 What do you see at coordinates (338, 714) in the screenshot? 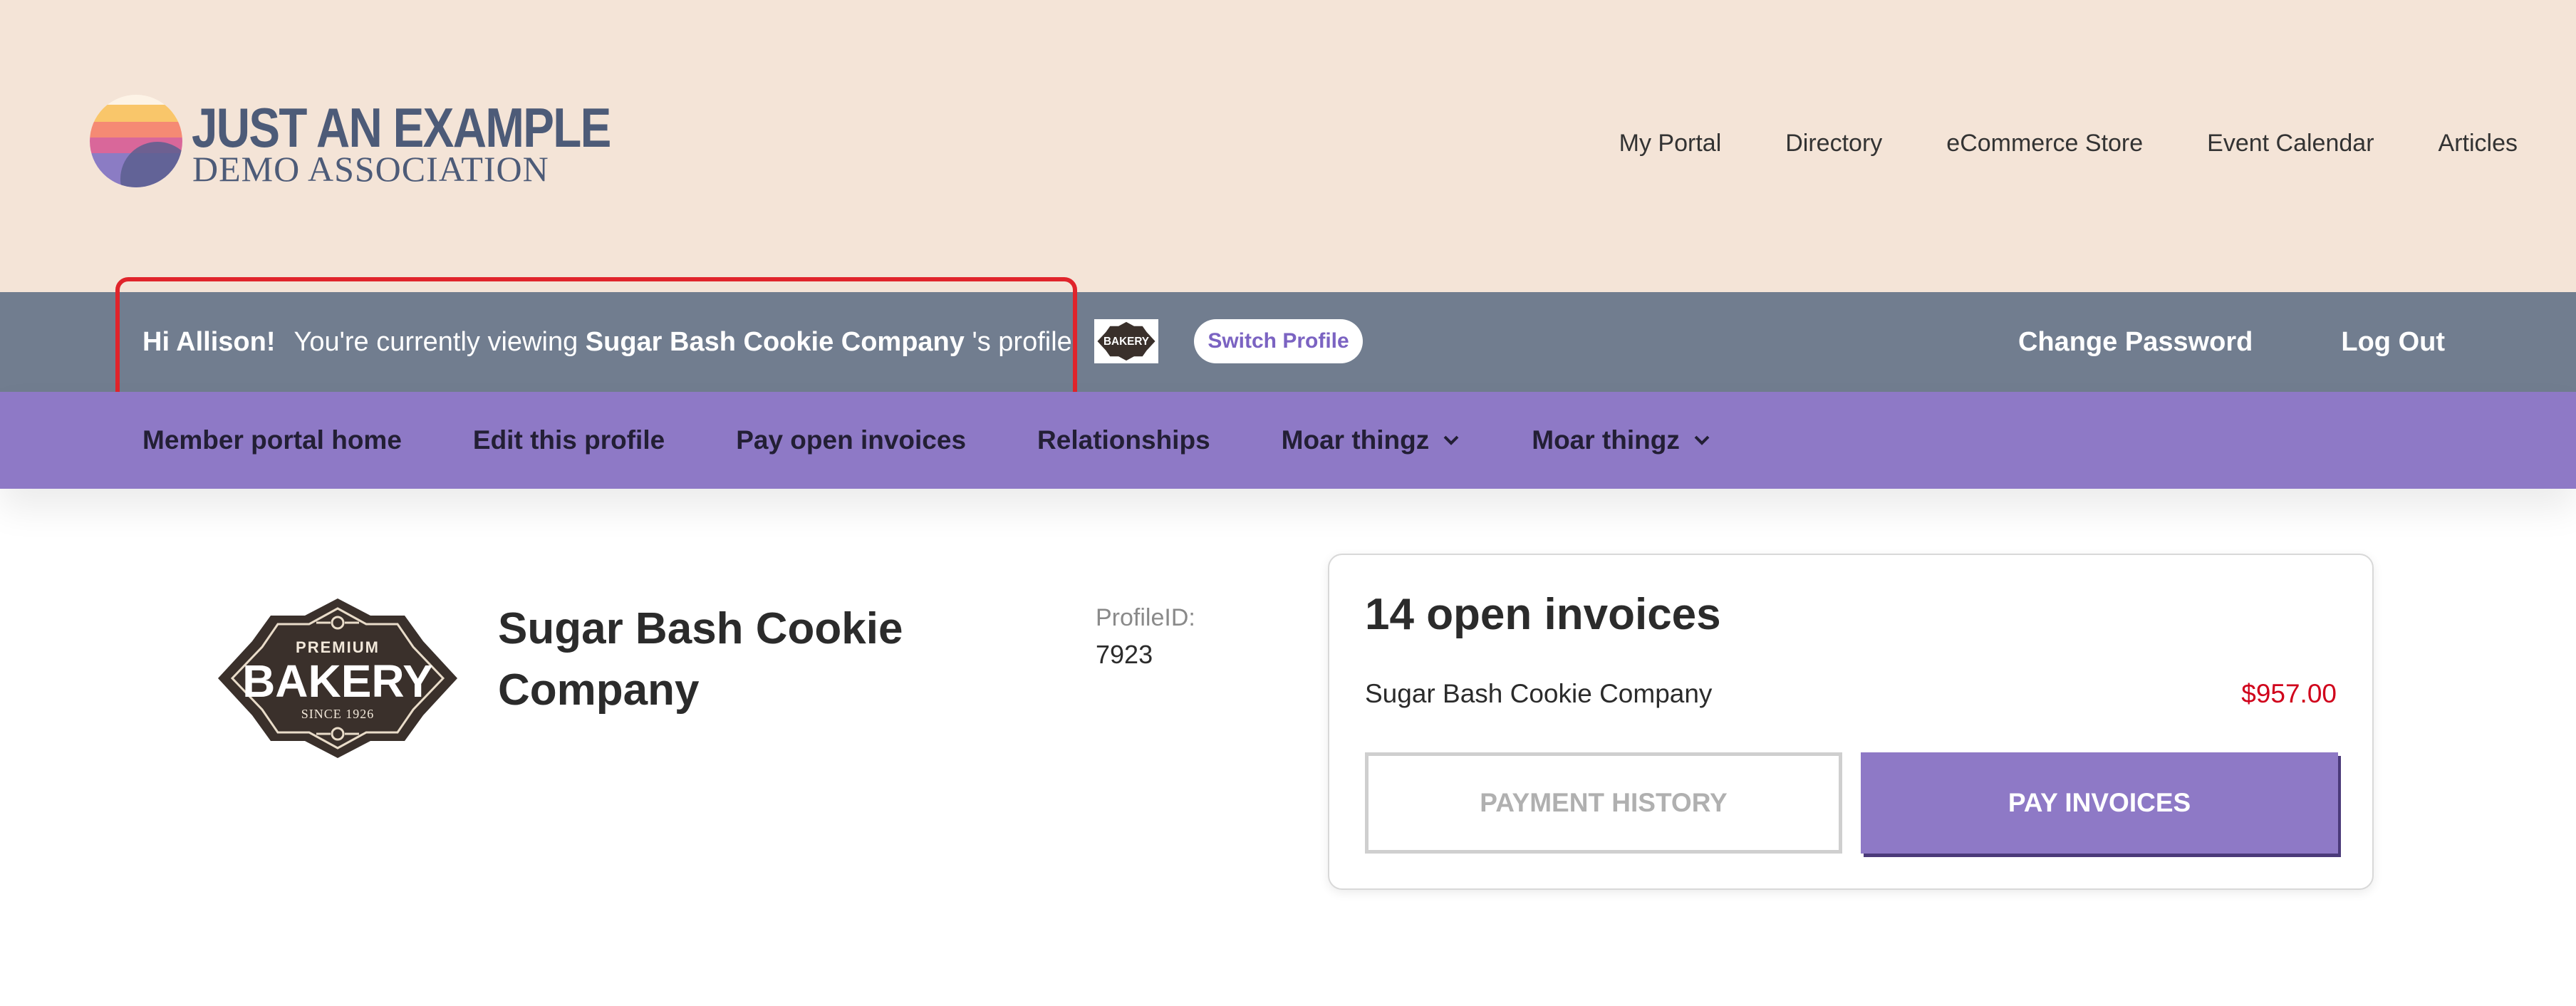
I see `logo-text-since: SINCE 1926` at bounding box center [338, 714].